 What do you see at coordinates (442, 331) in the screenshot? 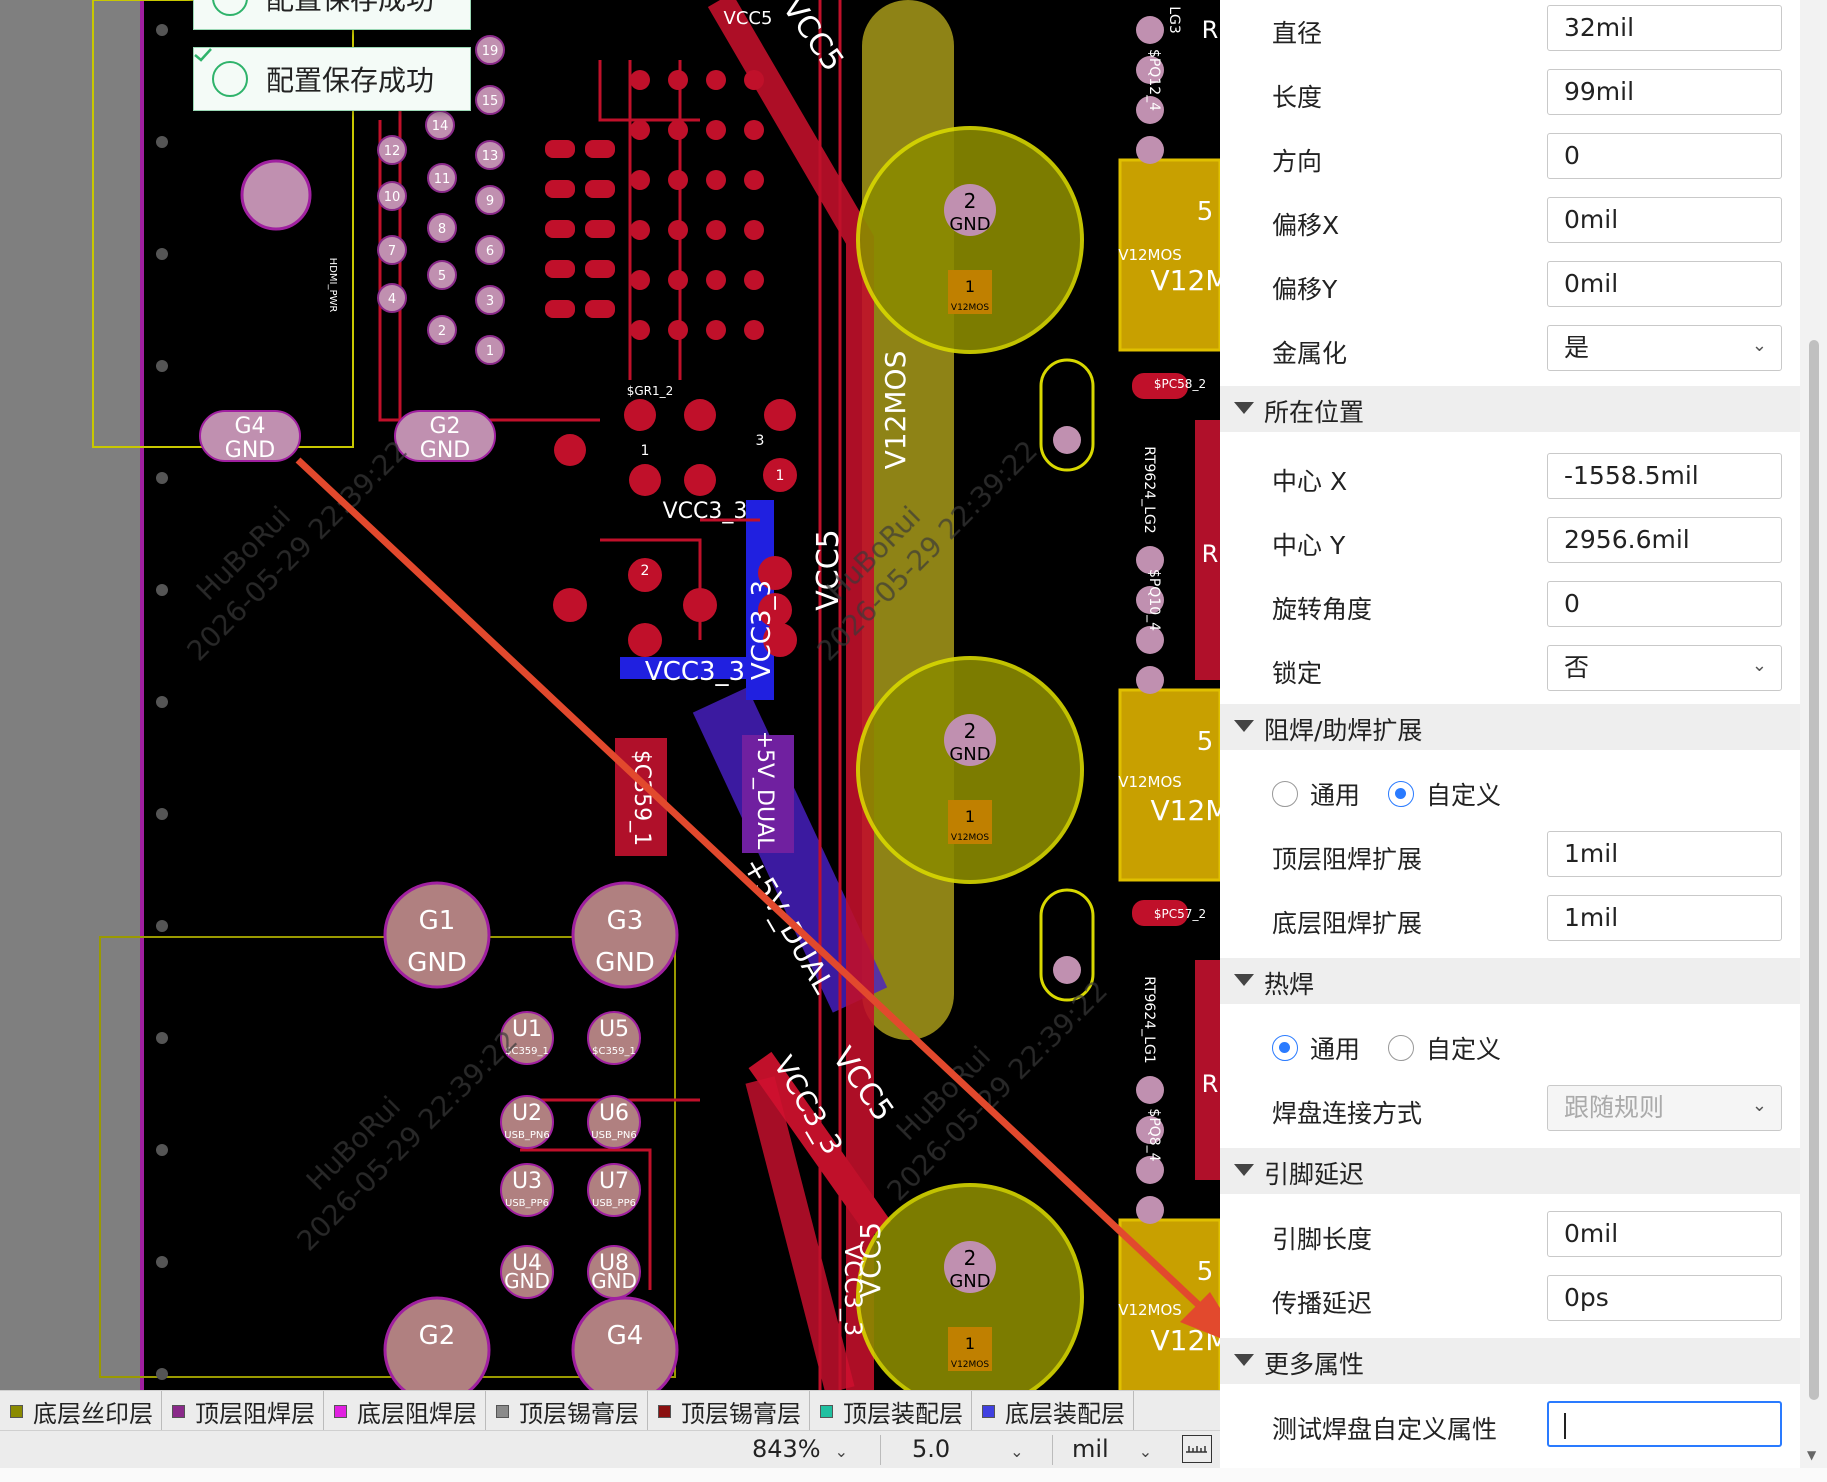
I see `pin-number: 2` at bounding box center [442, 331].